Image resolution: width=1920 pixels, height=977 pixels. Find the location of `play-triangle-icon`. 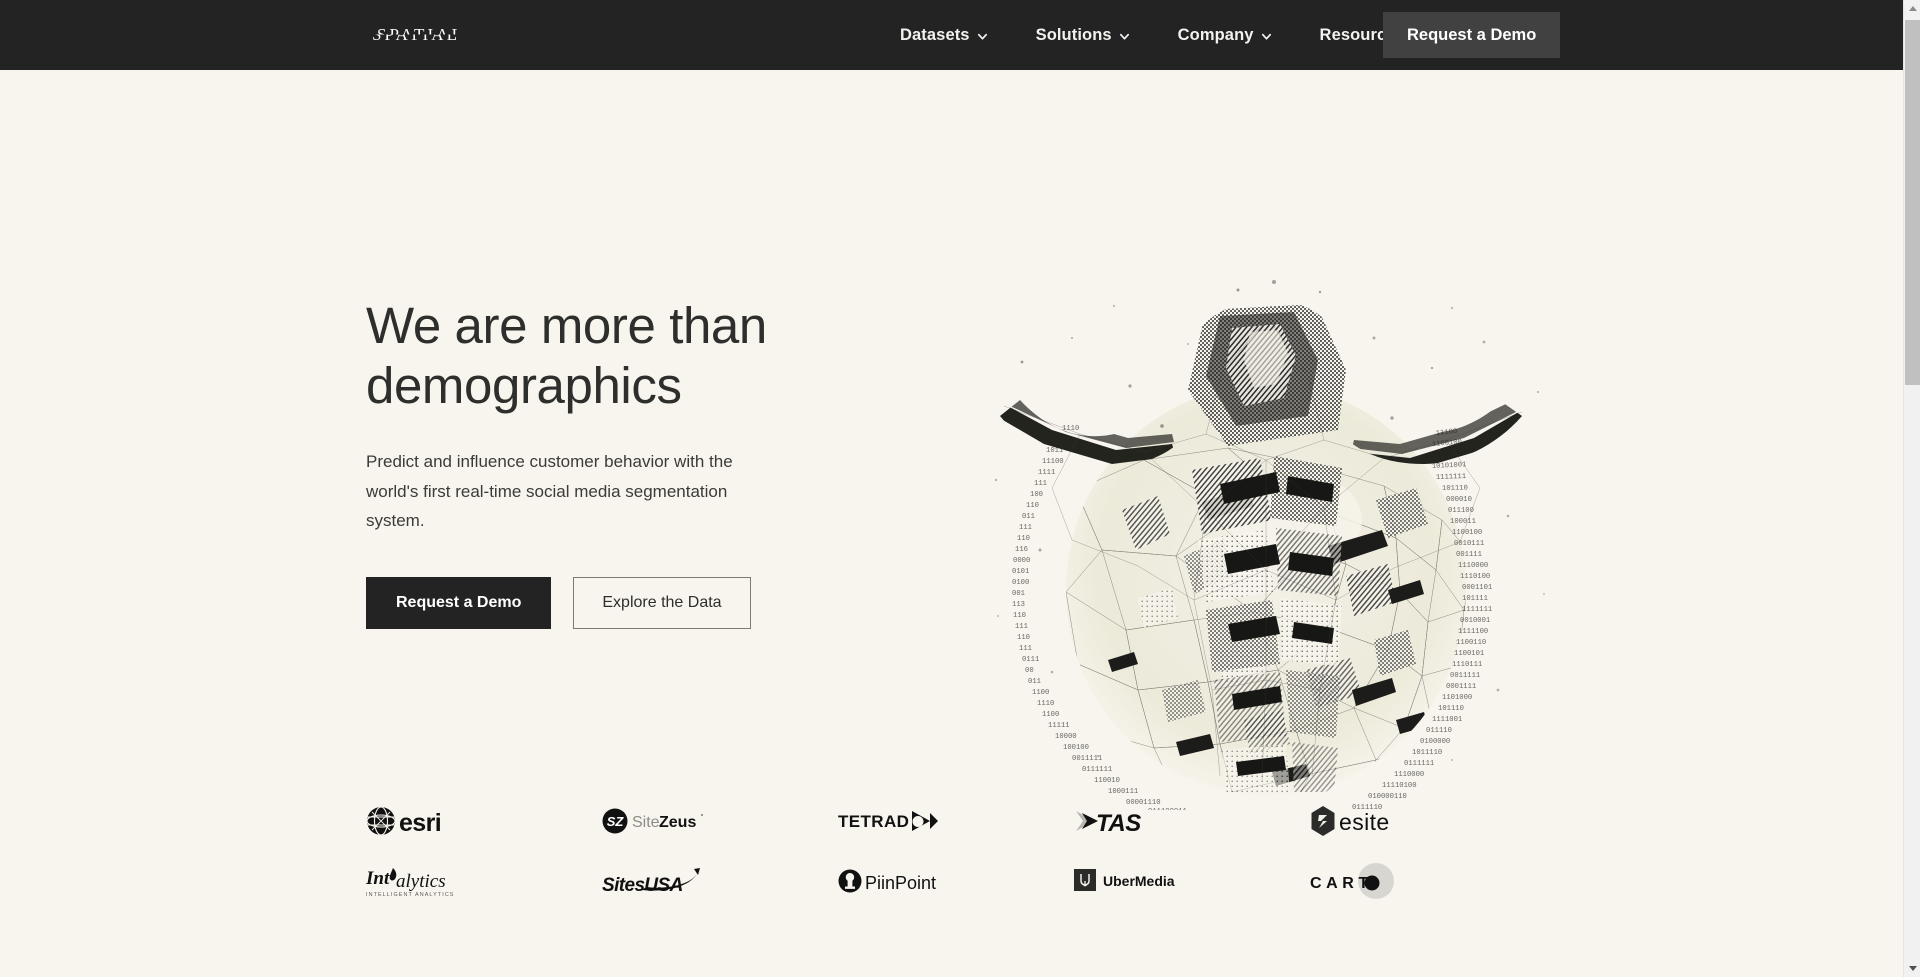

play-triangle-icon is located at coordinates (925, 821).